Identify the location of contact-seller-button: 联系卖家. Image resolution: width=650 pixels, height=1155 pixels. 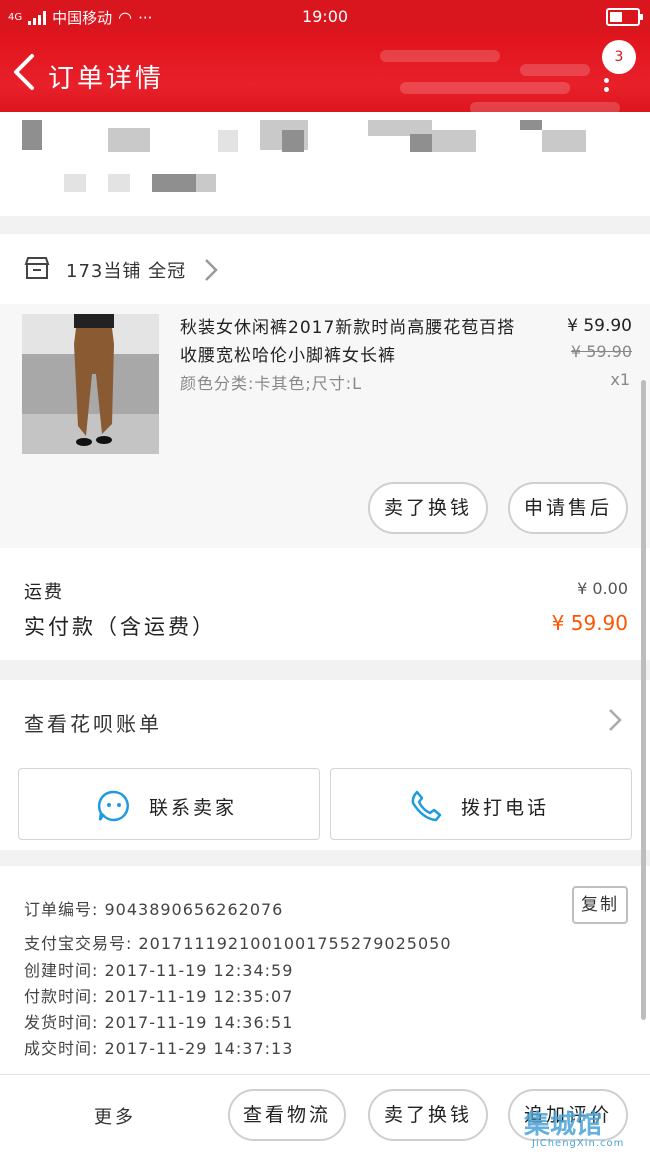
(169, 804).